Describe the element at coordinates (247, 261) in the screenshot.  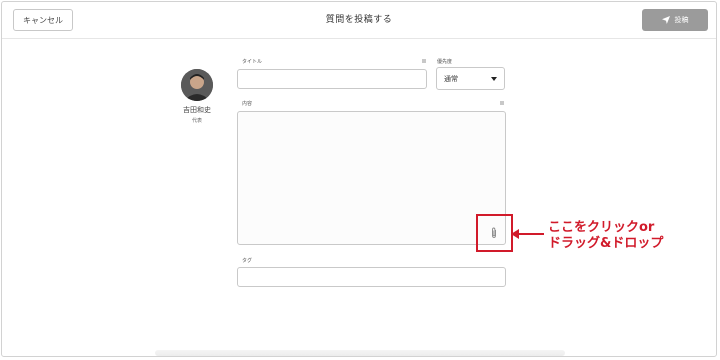
I see `tag-label: タグ` at that location.